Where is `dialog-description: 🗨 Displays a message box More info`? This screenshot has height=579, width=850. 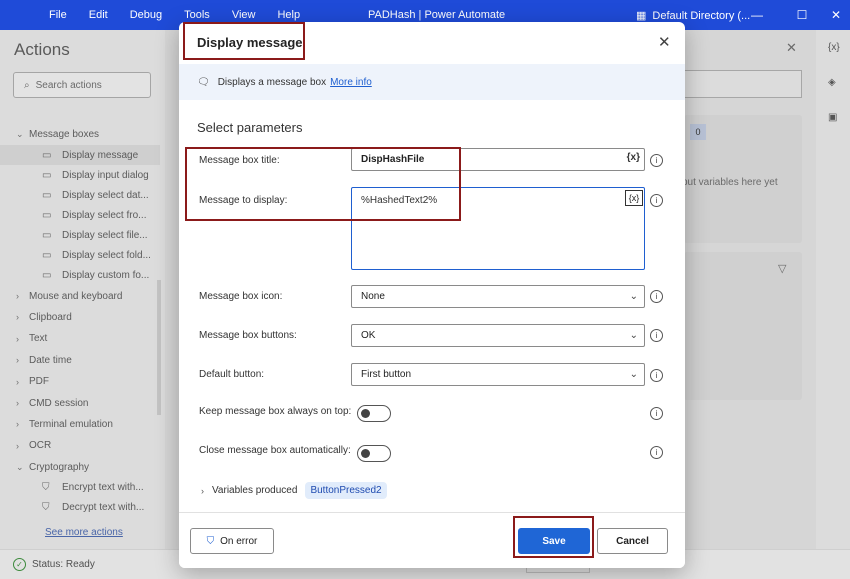
dialog-description: 🗨 Displays a message box More info is located at coordinates (432, 82).